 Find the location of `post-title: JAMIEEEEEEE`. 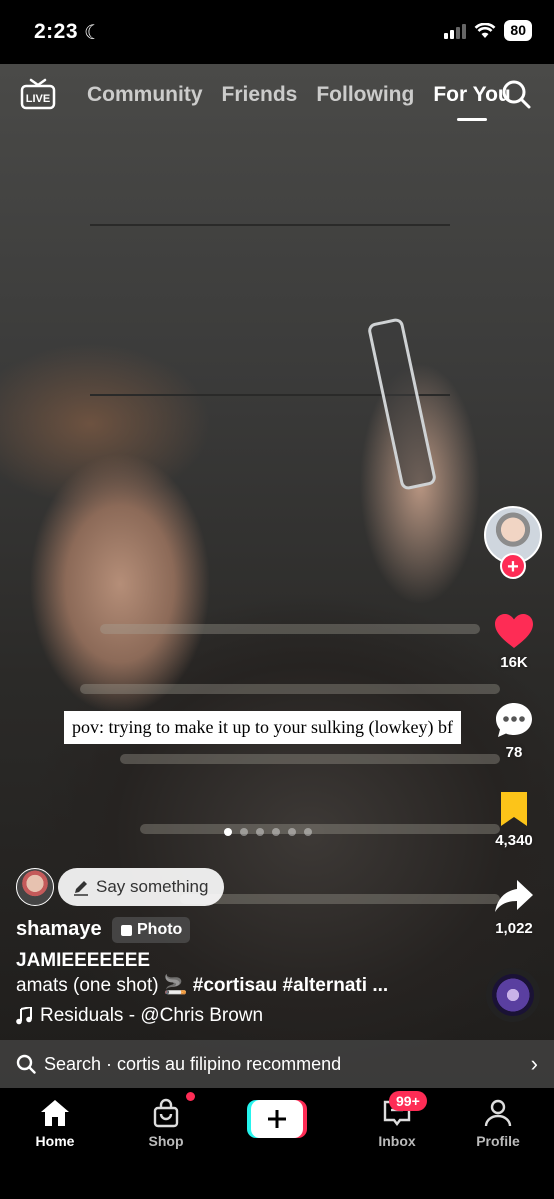

post-title: JAMIEEEEEEE is located at coordinates (83, 960).